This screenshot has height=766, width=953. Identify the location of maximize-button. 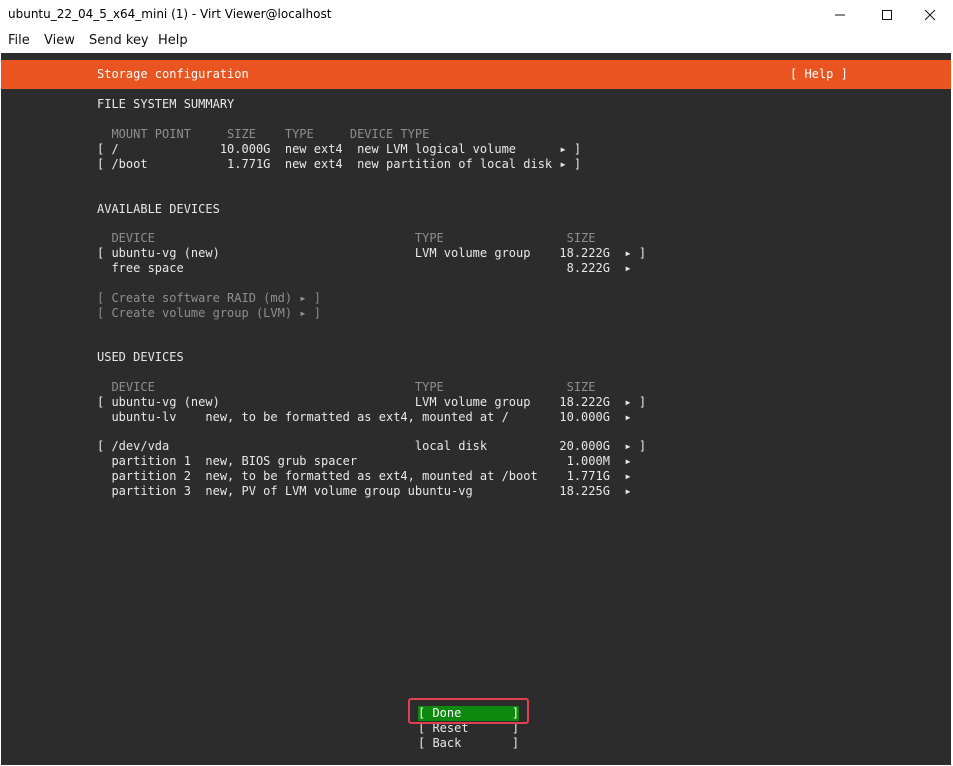
(887, 15).